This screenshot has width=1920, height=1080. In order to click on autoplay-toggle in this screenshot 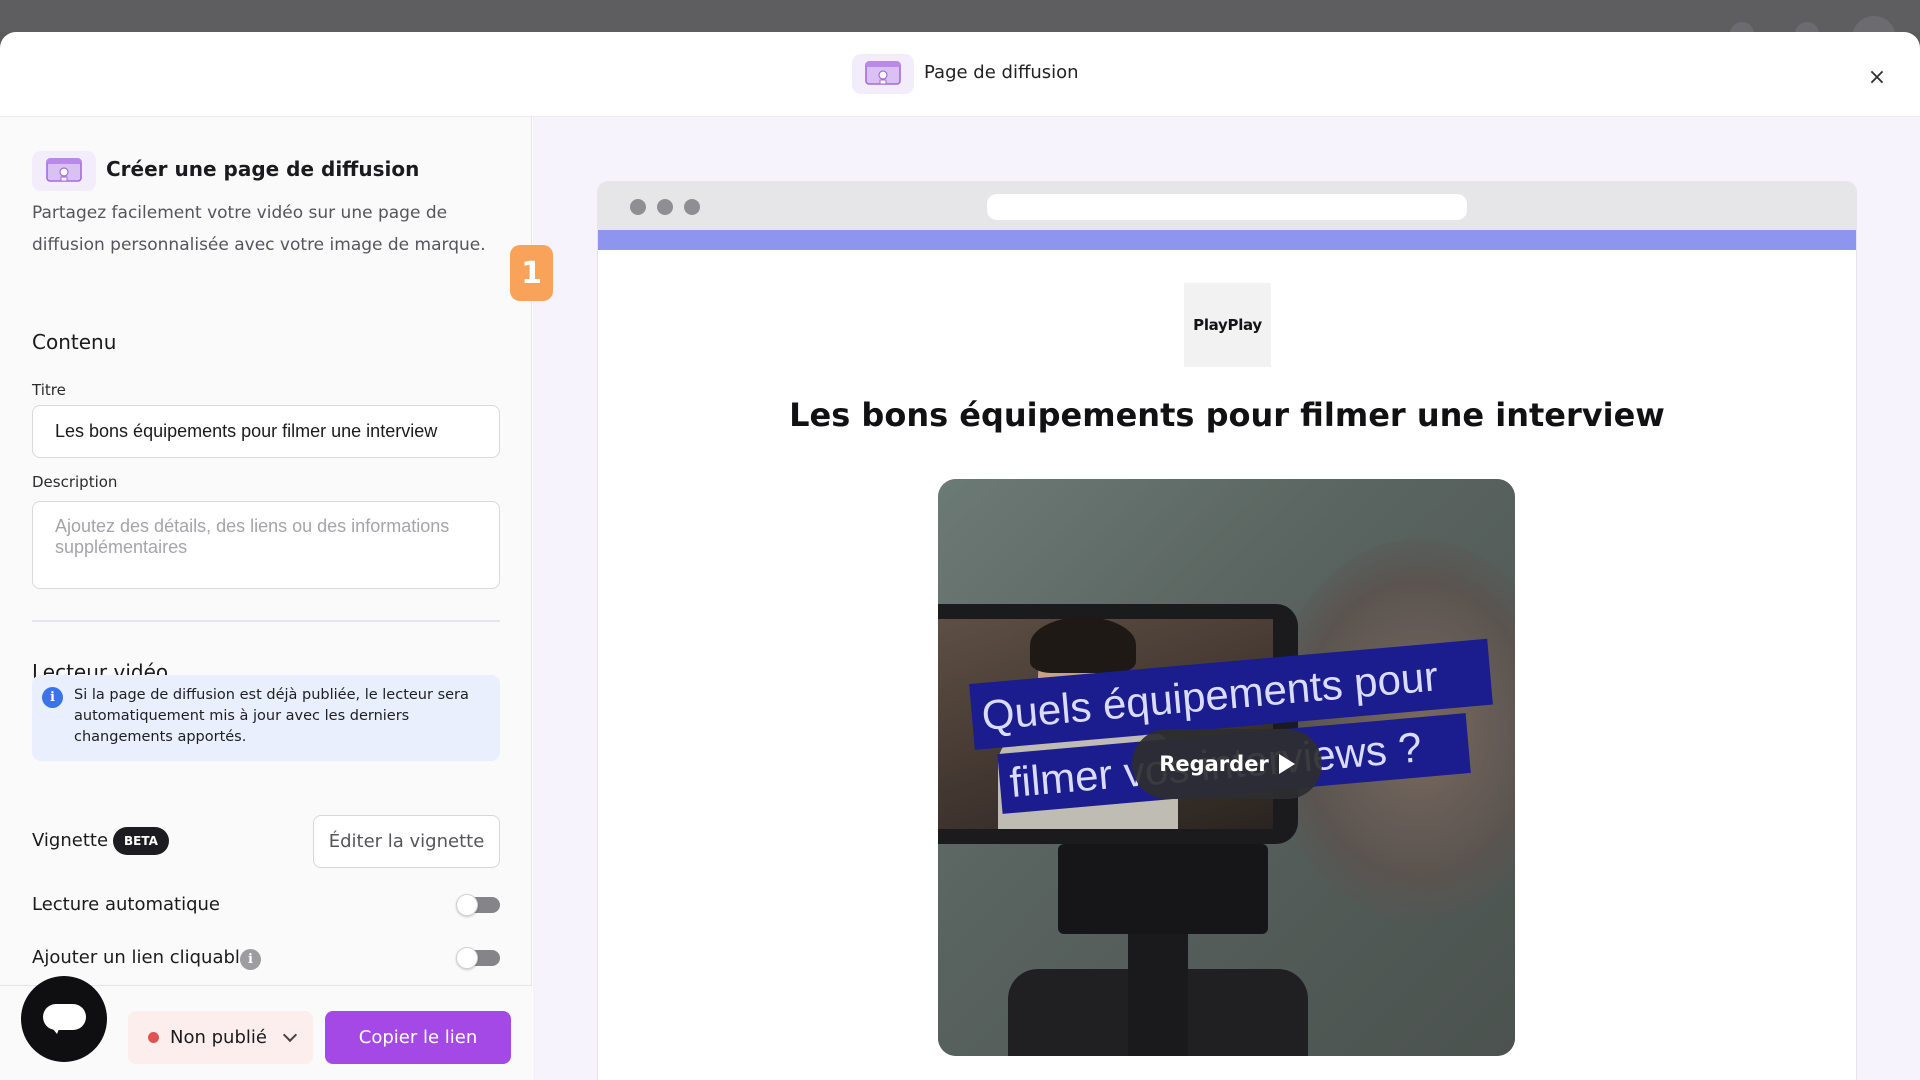, I will do `click(478, 905)`.